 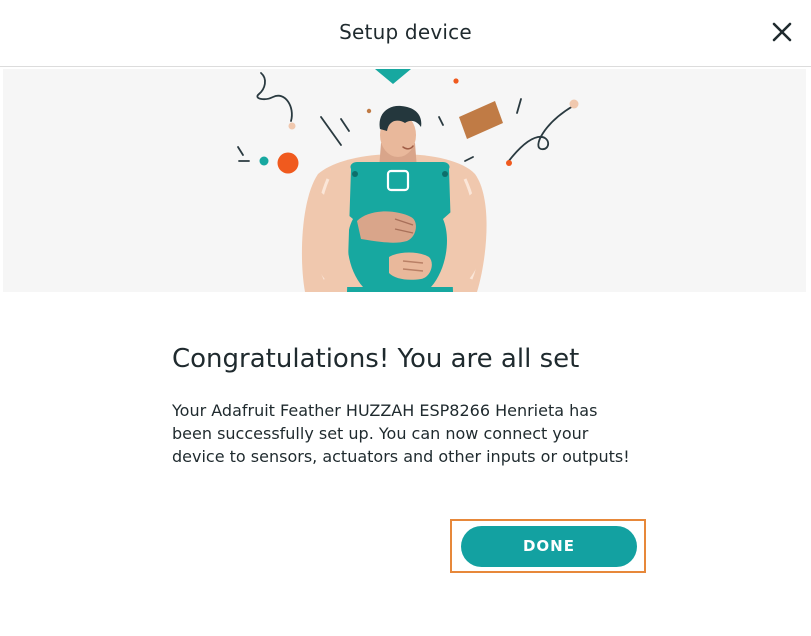 I want to click on done-button: DONE, so click(x=549, y=546).